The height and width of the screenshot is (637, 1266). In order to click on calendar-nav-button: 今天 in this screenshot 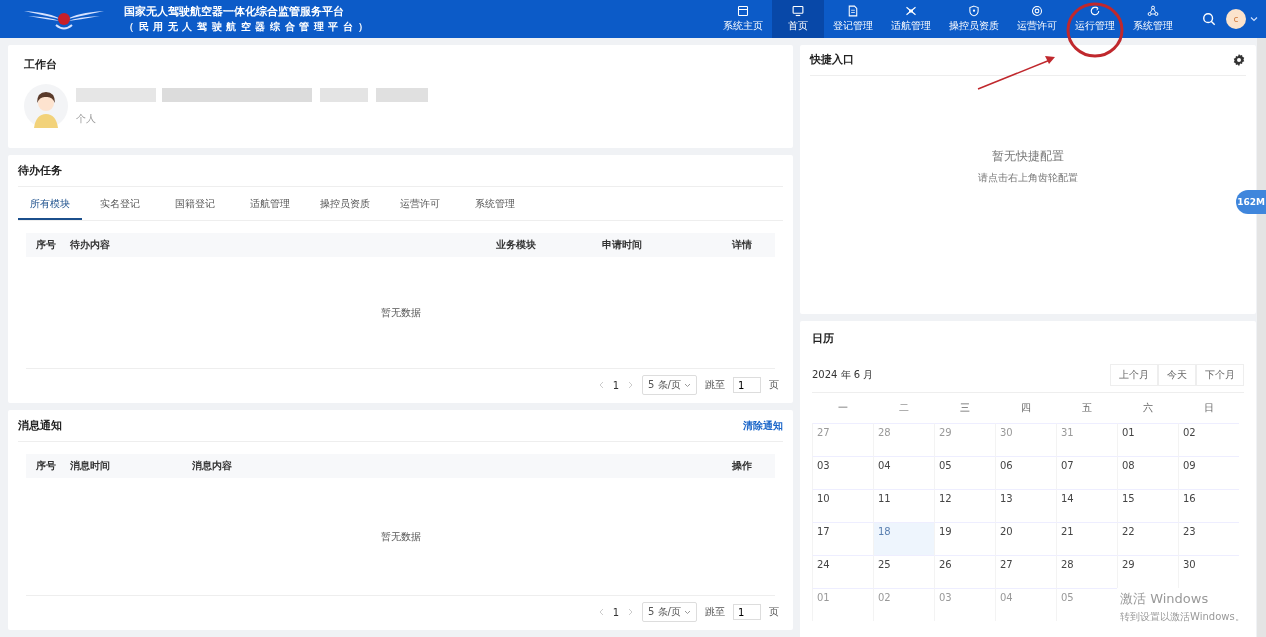, I will do `click(1177, 375)`.